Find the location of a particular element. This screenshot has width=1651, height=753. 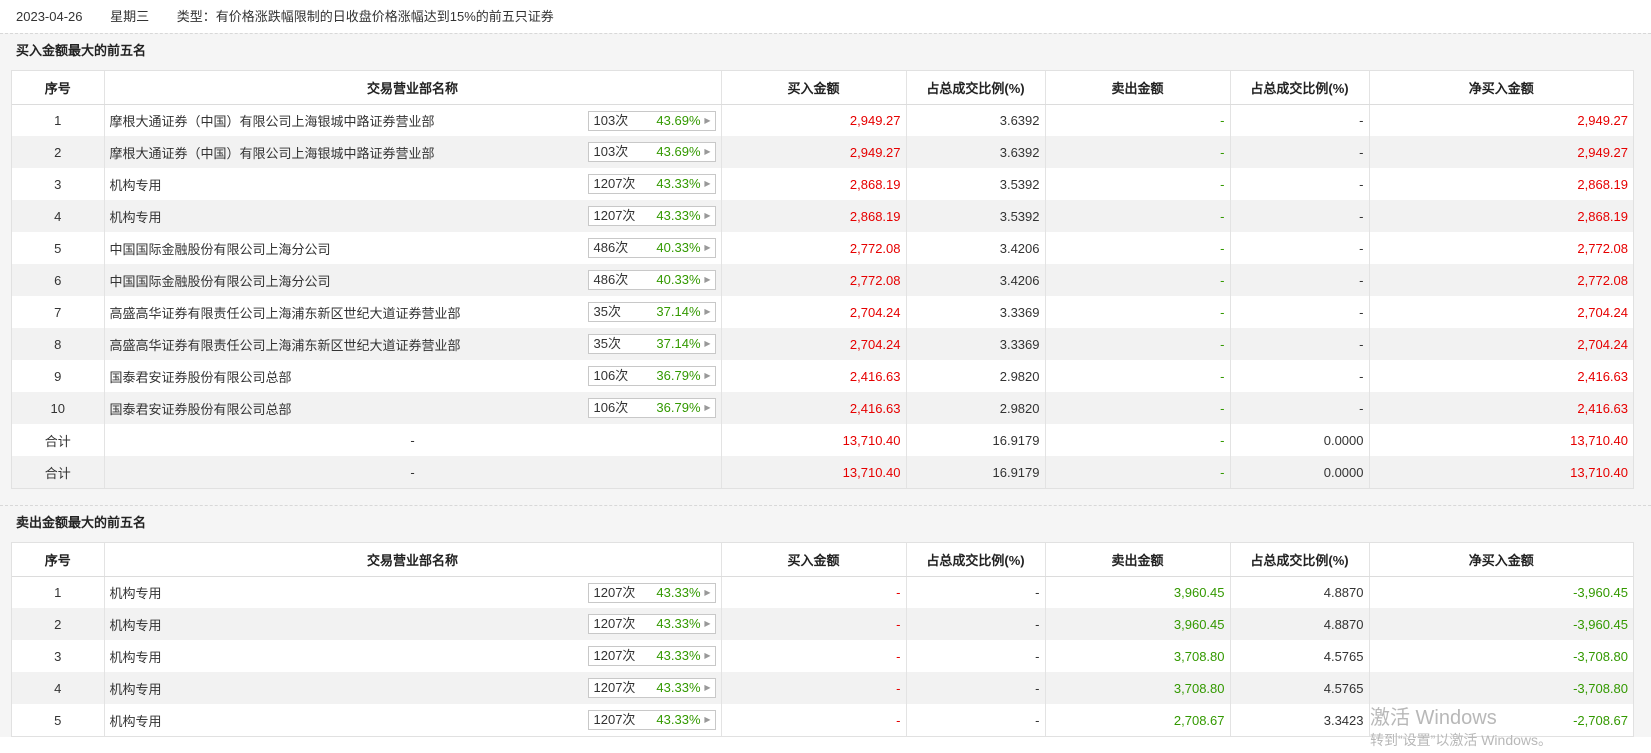

buy-ratio-cell: 3.3369 is located at coordinates (976, 344).